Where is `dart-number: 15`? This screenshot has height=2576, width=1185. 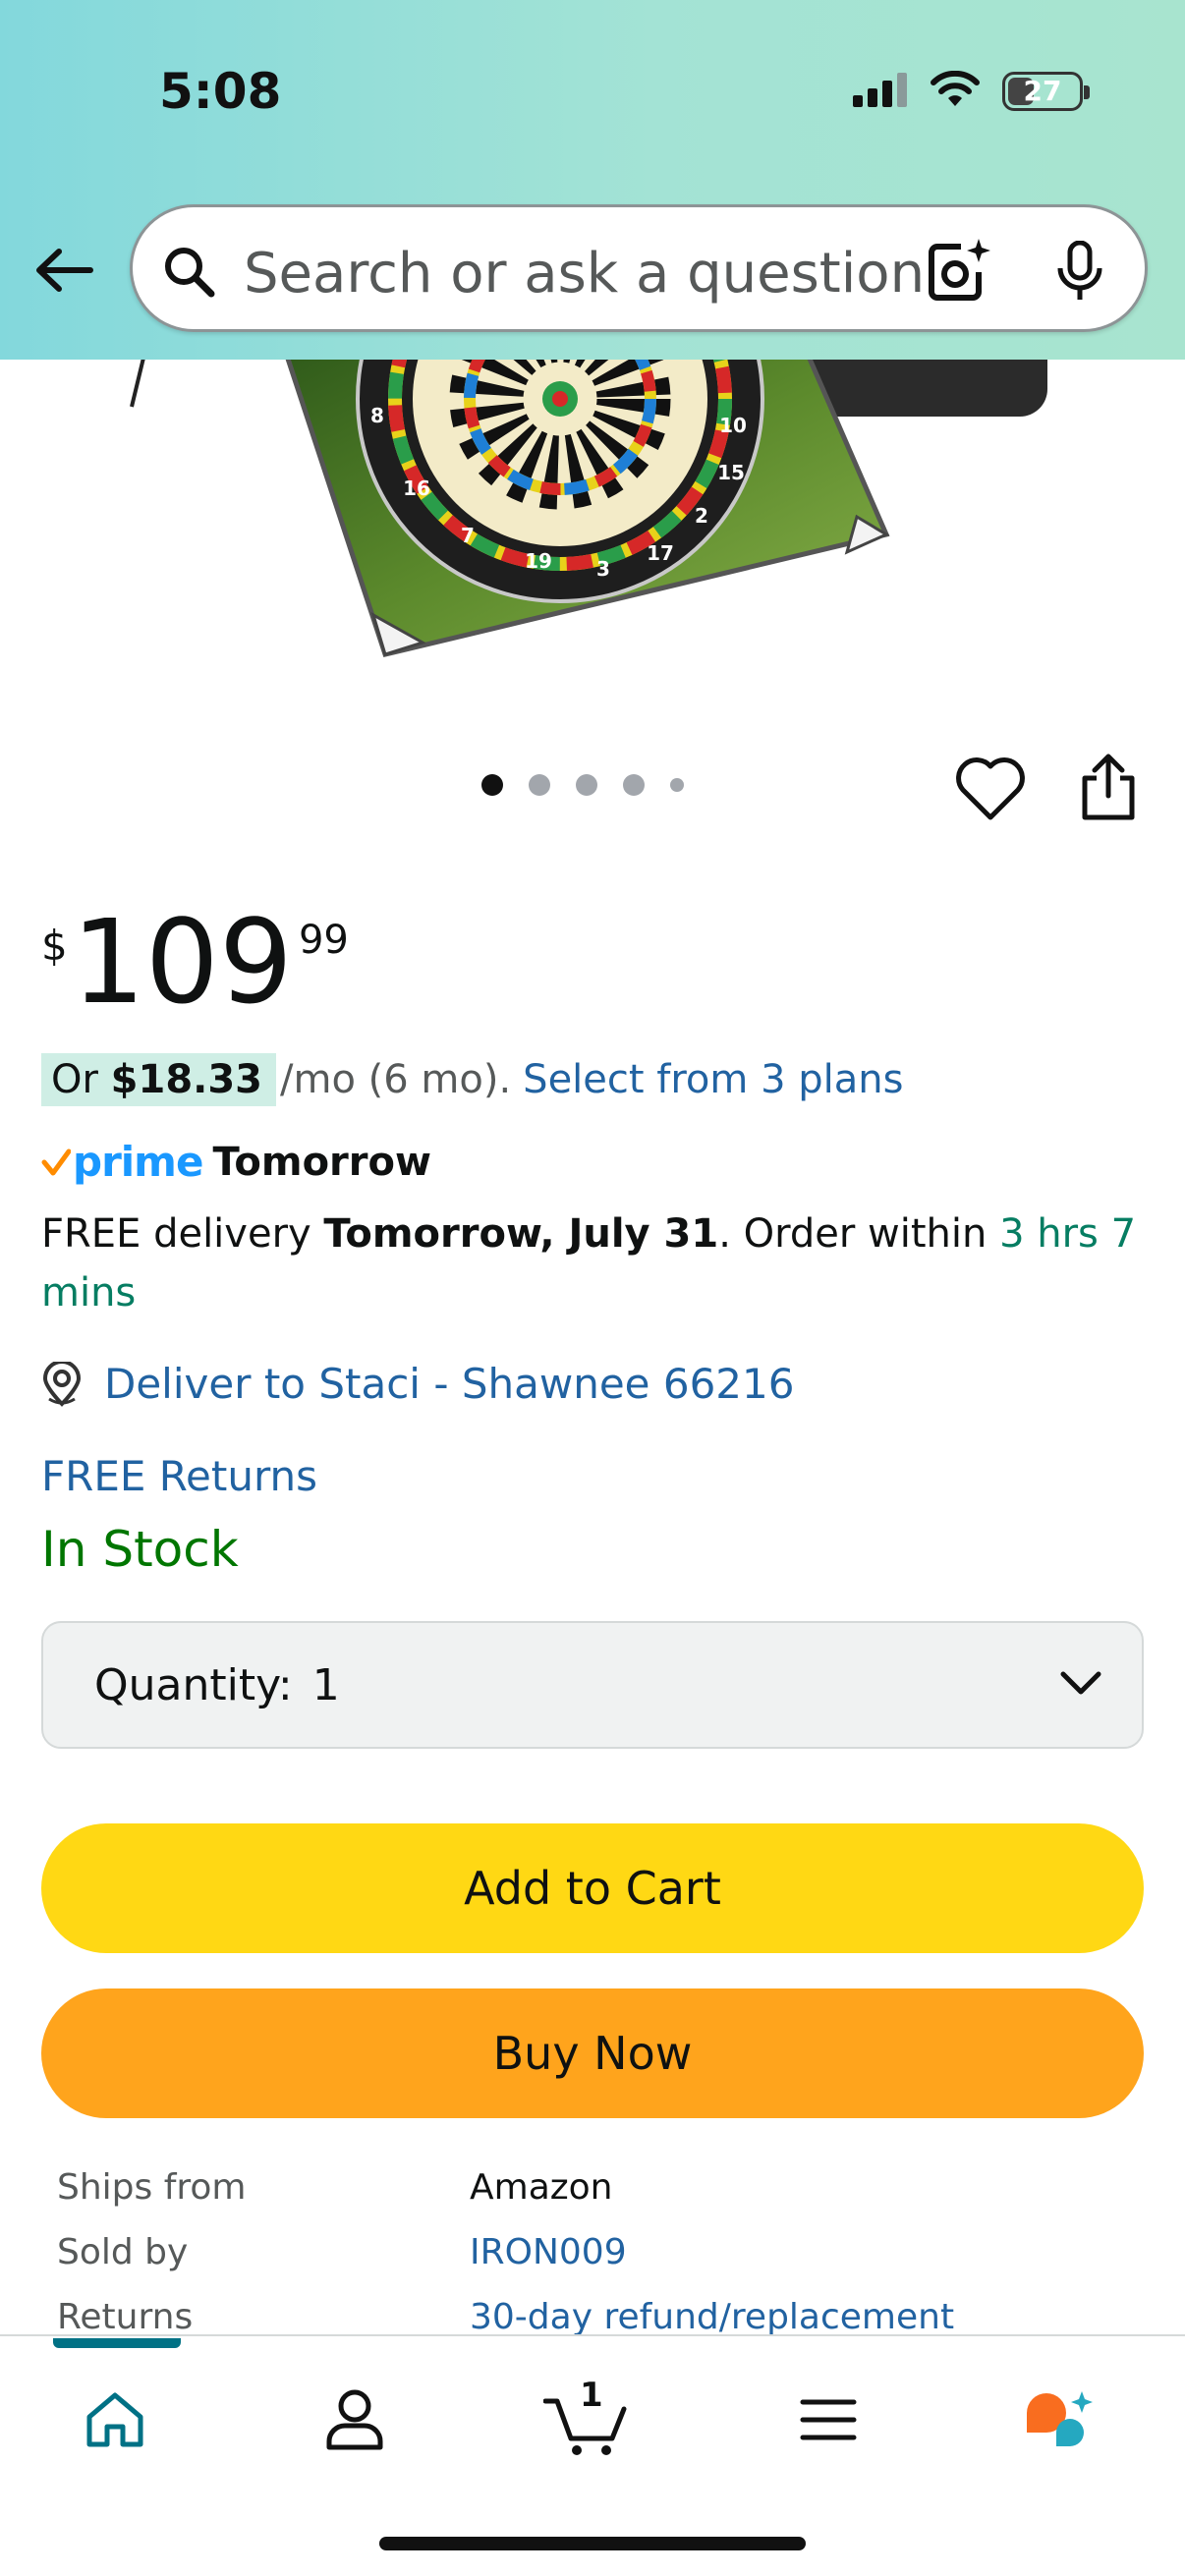
dart-number: 15 is located at coordinates (731, 472).